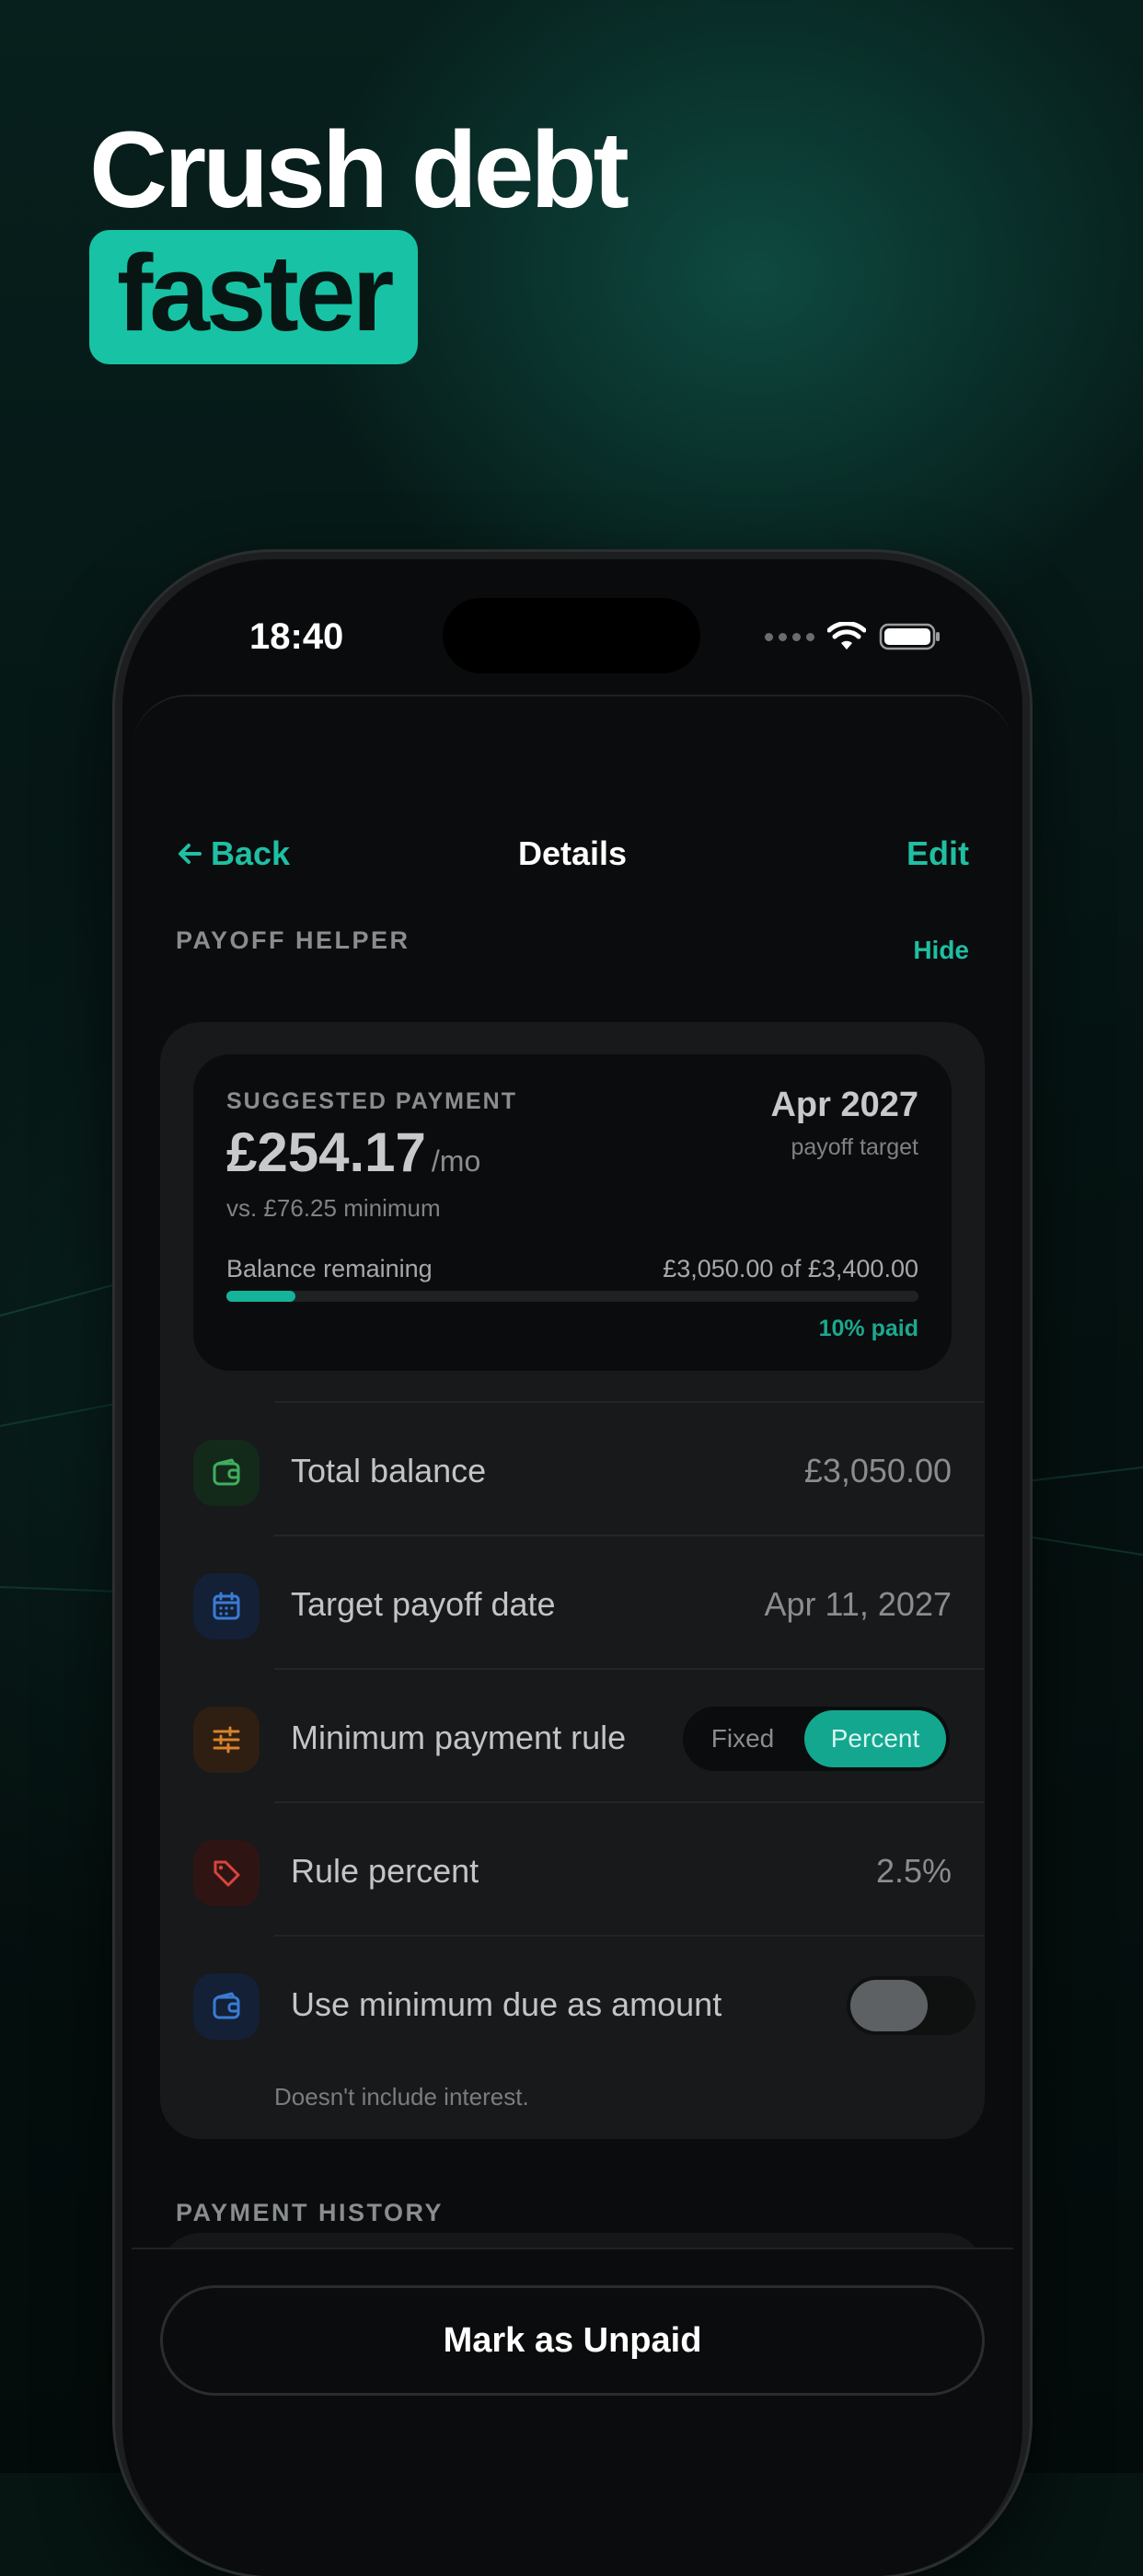 The height and width of the screenshot is (2576, 1143). I want to click on mark-as-unpaid-button: Mark as Unpaid, so click(573, 2340).